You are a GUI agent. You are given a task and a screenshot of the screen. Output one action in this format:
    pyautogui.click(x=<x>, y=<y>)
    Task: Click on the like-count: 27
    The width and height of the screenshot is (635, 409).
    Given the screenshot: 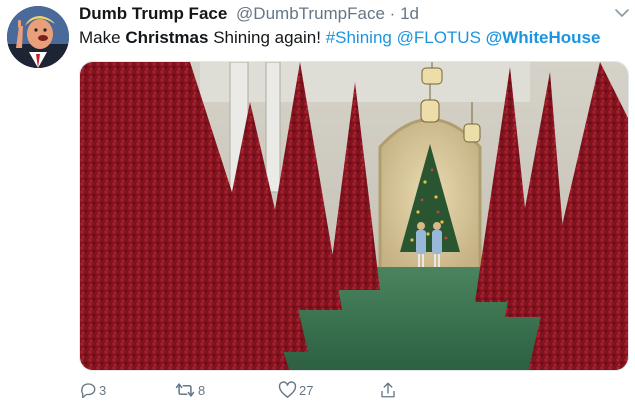 What is the action you would take?
    pyautogui.click(x=306, y=390)
    